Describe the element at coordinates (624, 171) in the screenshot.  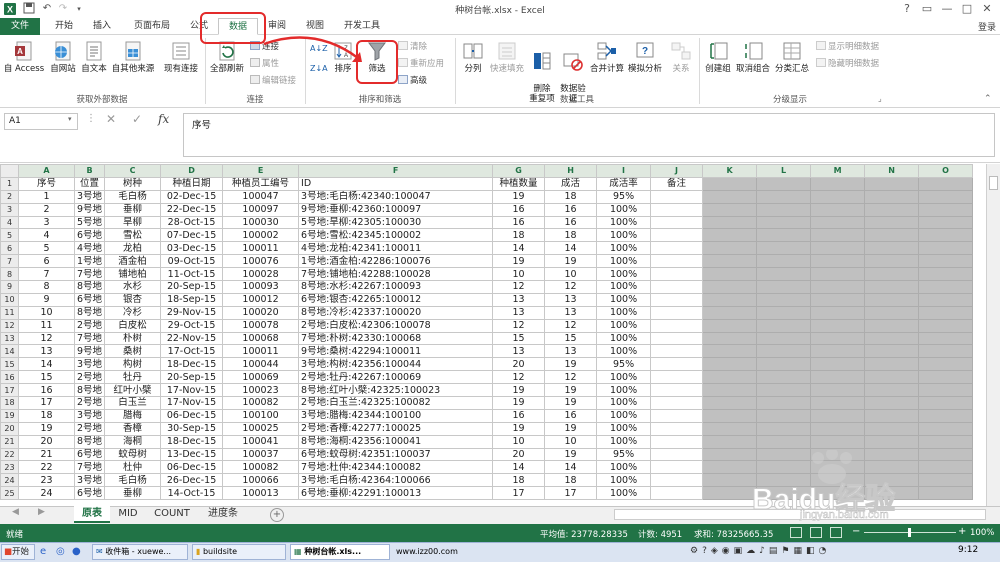
I see `column-header-i: I` at that location.